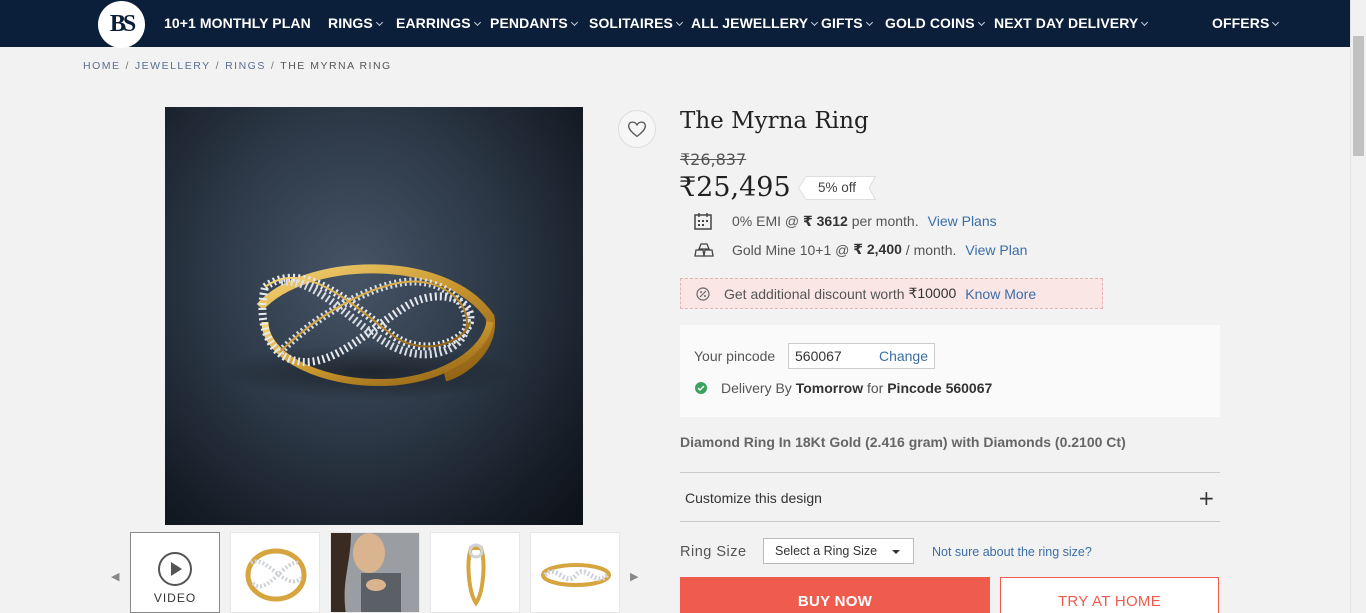 The image size is (1366, 613). Describe the element at coordinates (115, 576) in the screenshot. I see `thumbnail-prev-icon: ◀` at that location.